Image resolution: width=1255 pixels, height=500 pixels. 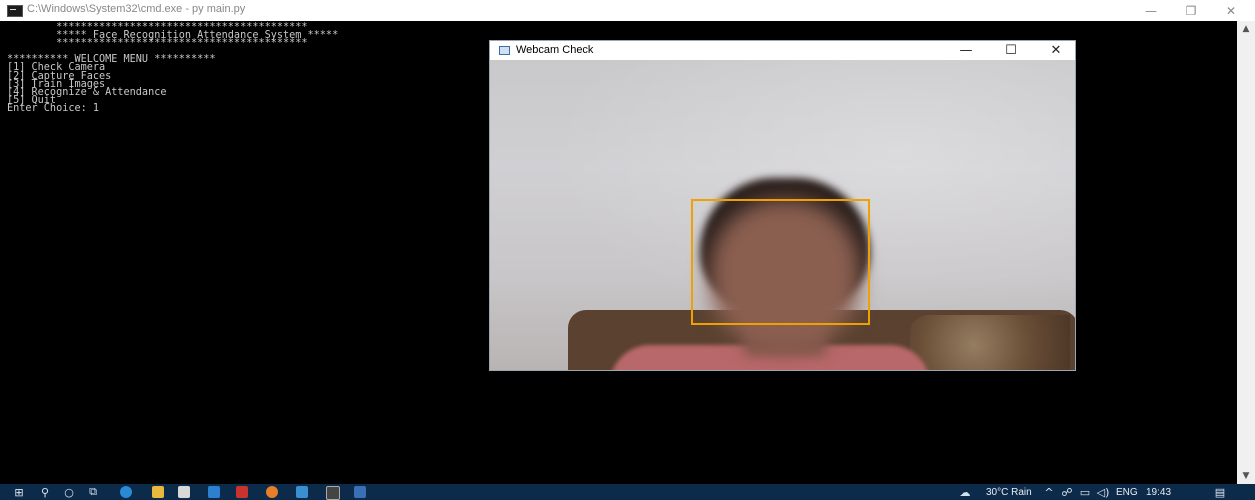 I want to click on language-indicator: ENG, so click(x=1127, y=492).